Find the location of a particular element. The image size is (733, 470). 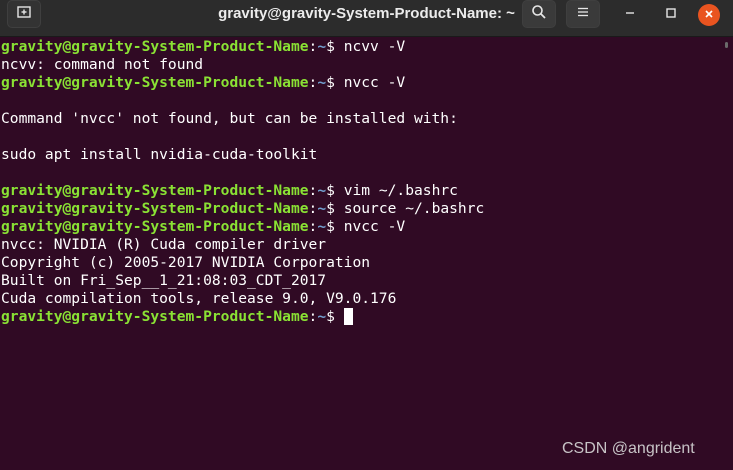

new-tab-icon is located at coordinates (24, 14).